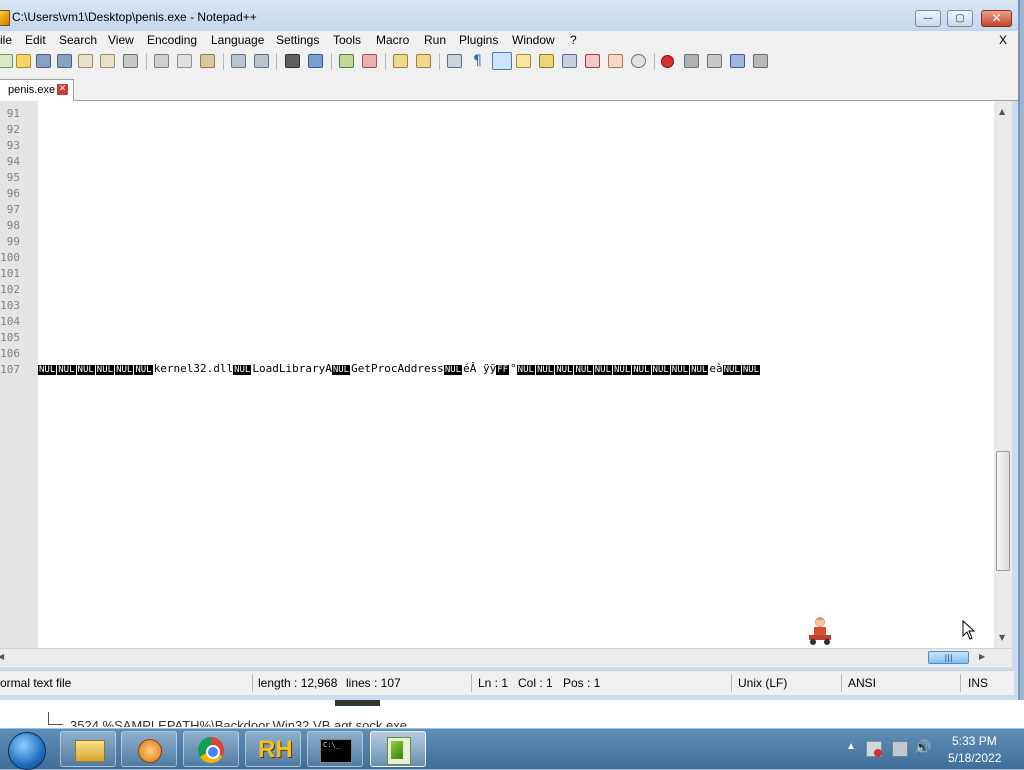 This screenshot has width=1024, height=770. What do you see at coordinates (292, 61) in the screenshot?
I see `find-icon` at bounding box center [292, 61].